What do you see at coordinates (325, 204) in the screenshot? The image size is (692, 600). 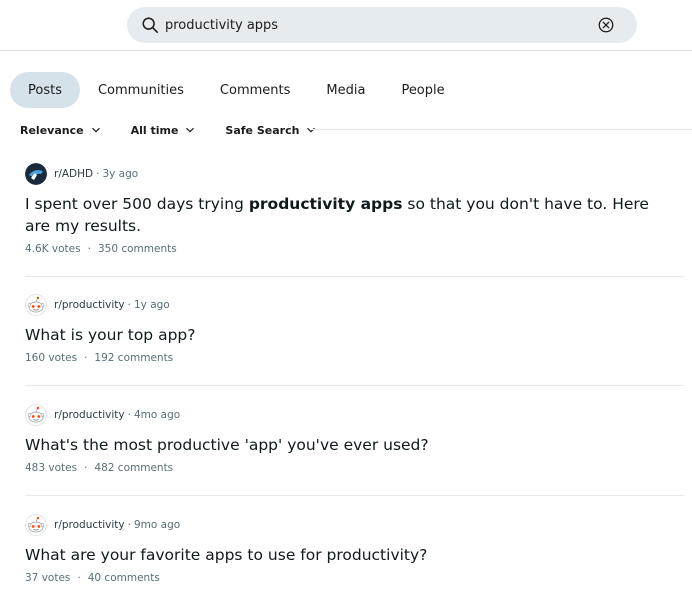 I see `post-title-highlight: productivity apps` at bounding box center [325, 204].